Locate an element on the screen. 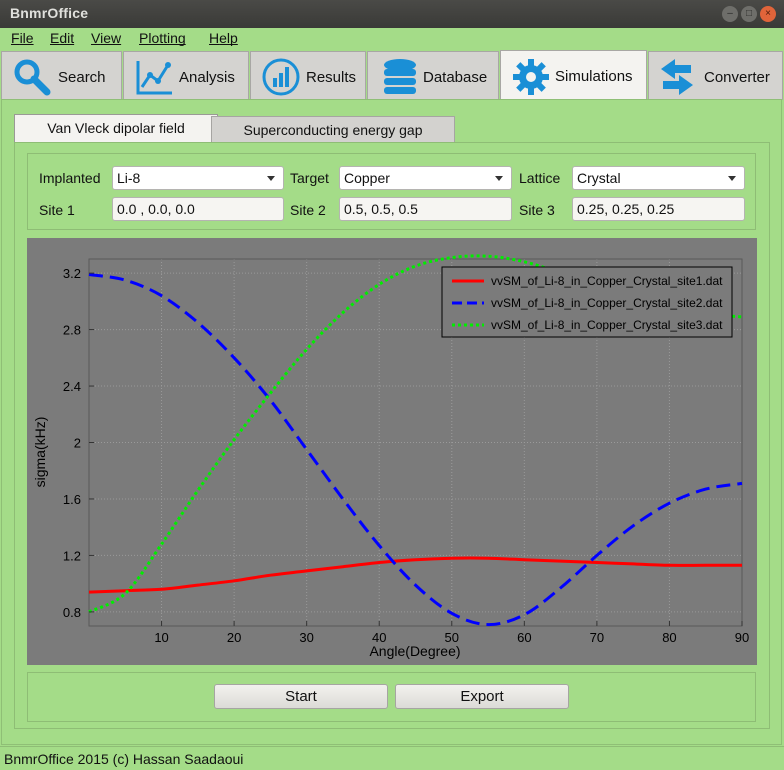 This screenshot has height=770, width=784. chart-line-icon is located at coordinates (154, 78).